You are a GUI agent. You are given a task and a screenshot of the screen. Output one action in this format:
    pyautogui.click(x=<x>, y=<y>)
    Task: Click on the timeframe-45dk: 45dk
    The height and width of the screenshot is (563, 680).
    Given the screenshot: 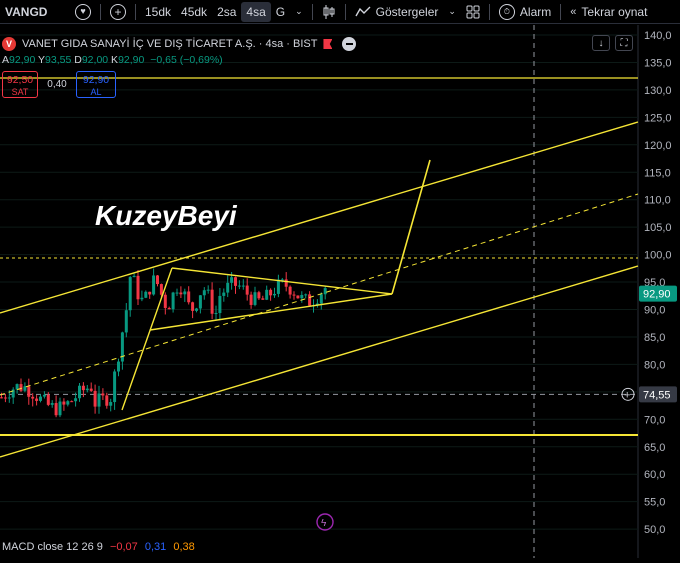 What is the action you would take?
    pyautogui.click(x=194, y=12)
    